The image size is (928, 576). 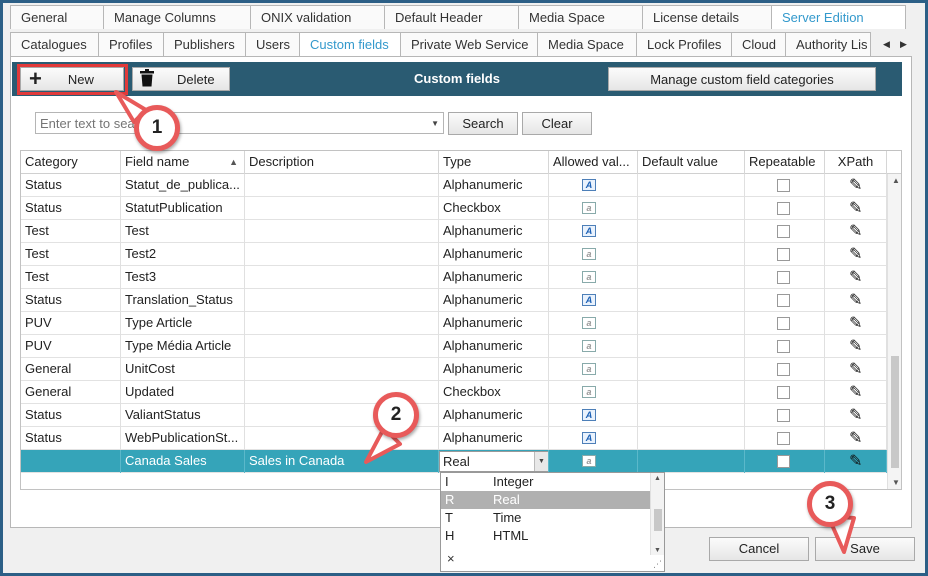 What do you see at coordinates (903, 44) in the screenshot?
I see `chevron-right-icon: ▶` at bounding box center [903, 44].